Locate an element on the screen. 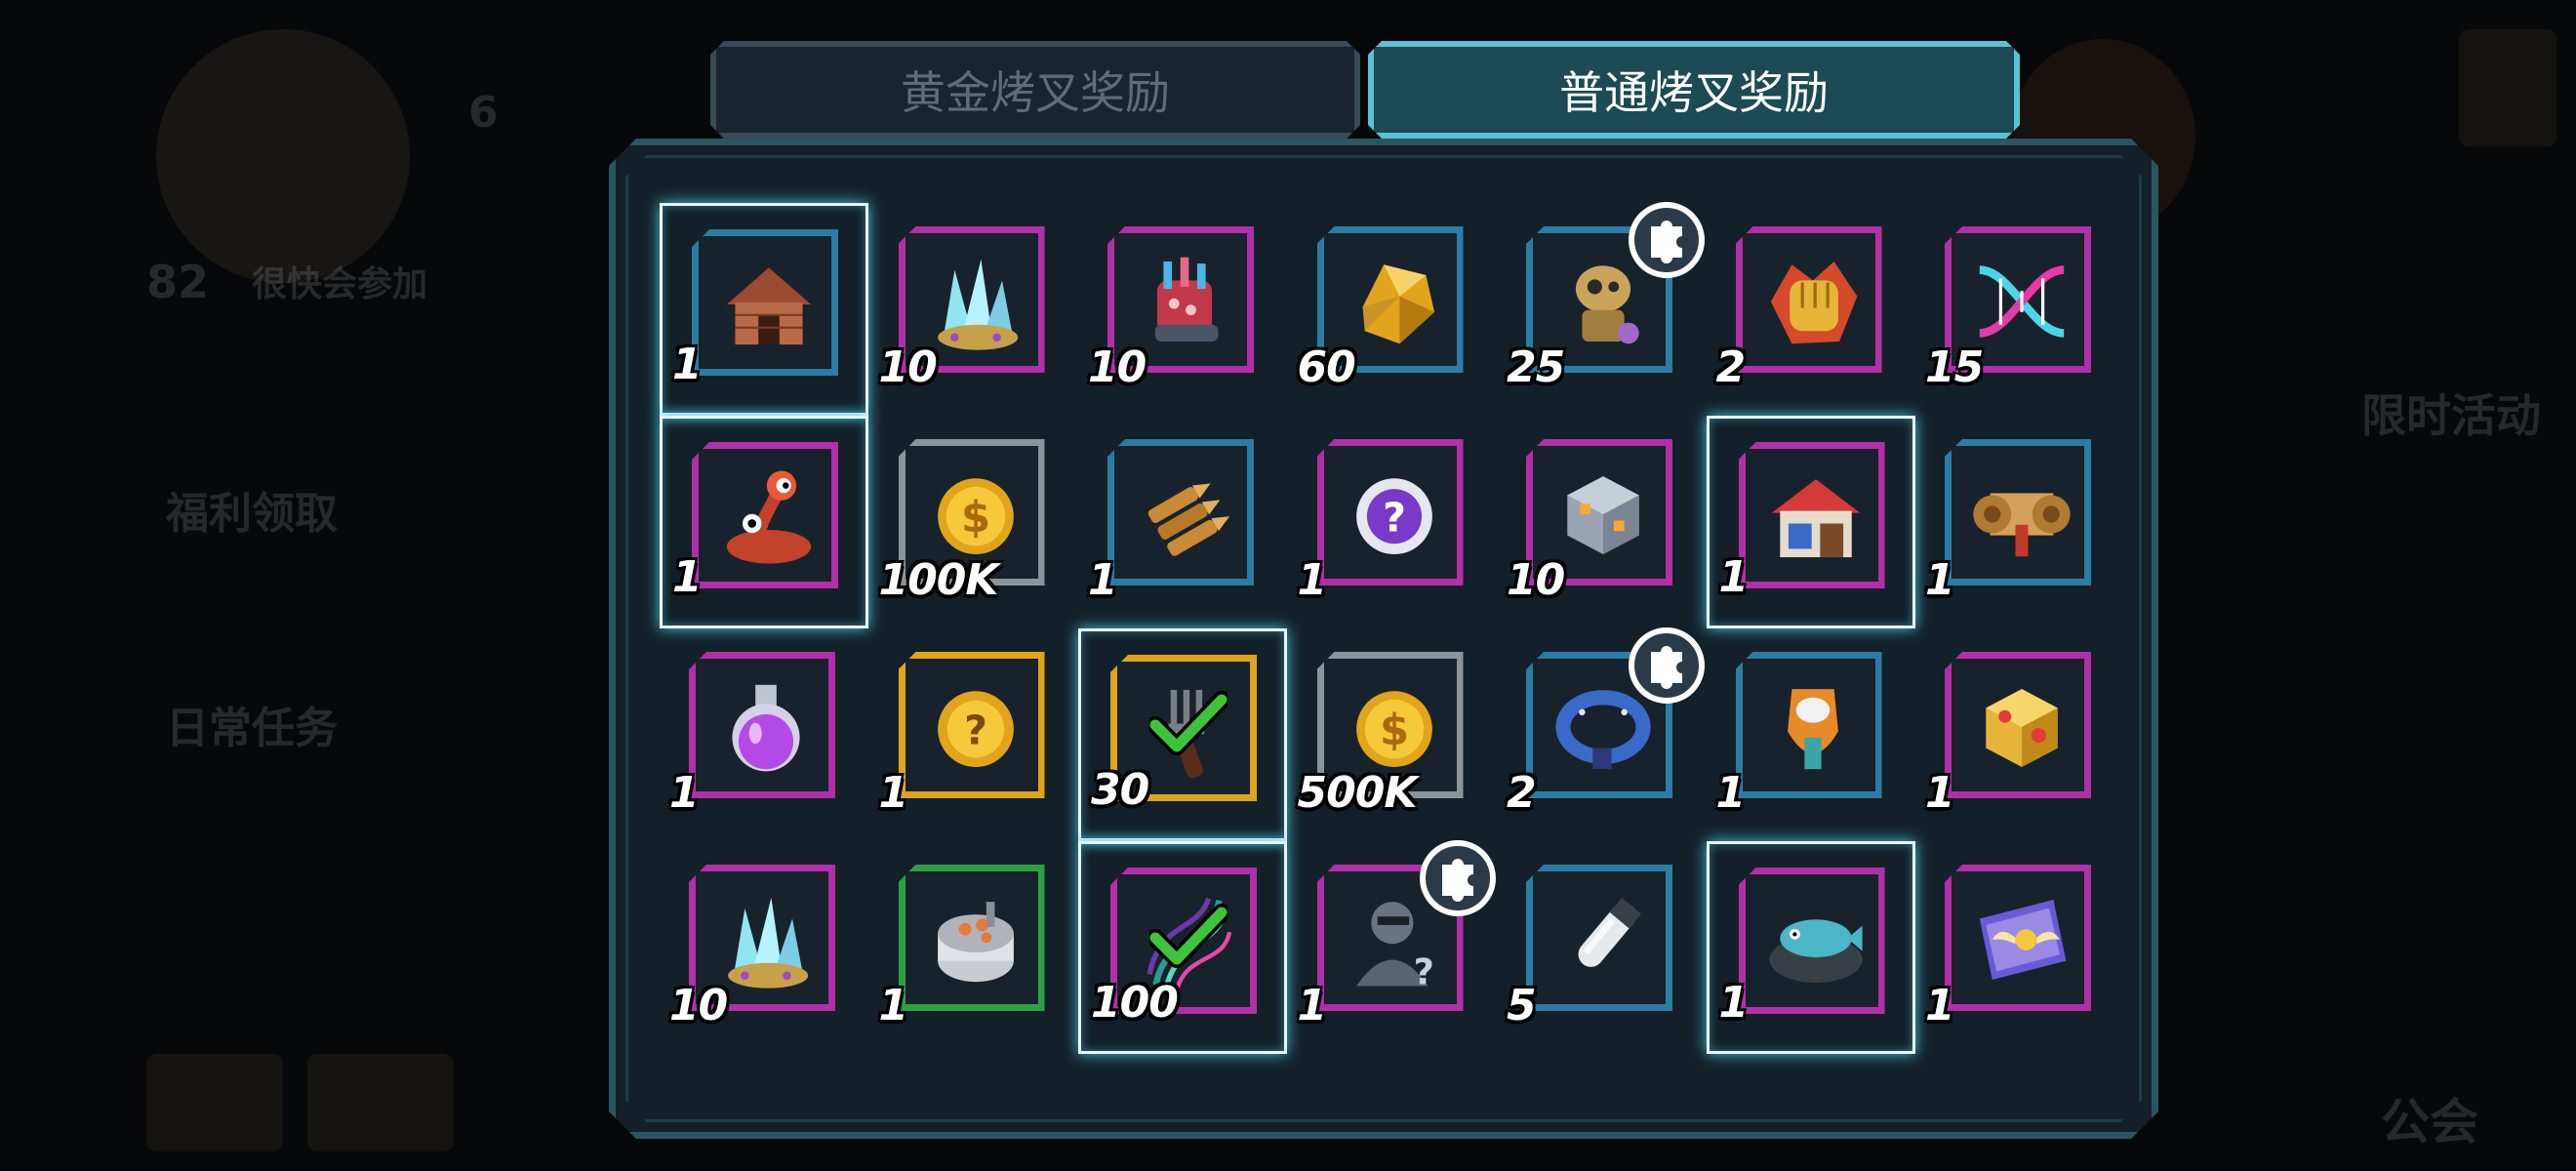 The width and height of the screenshot is (2576, 1171). house-icon is located at coordinates (1816, 517).